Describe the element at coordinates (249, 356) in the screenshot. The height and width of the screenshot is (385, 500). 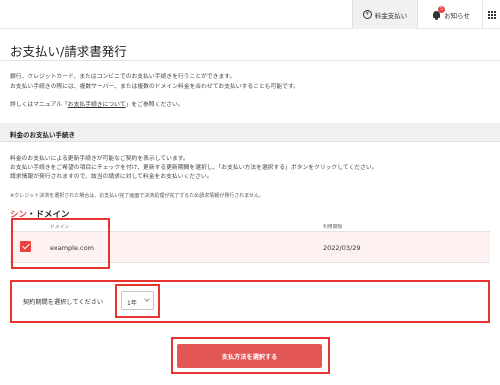
I see `select-payment-method-button: 支払方法を選択する` at that location.